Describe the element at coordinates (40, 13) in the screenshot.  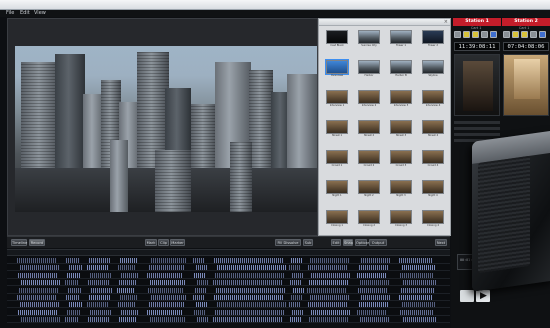
I see `menu-view: View` at that location.